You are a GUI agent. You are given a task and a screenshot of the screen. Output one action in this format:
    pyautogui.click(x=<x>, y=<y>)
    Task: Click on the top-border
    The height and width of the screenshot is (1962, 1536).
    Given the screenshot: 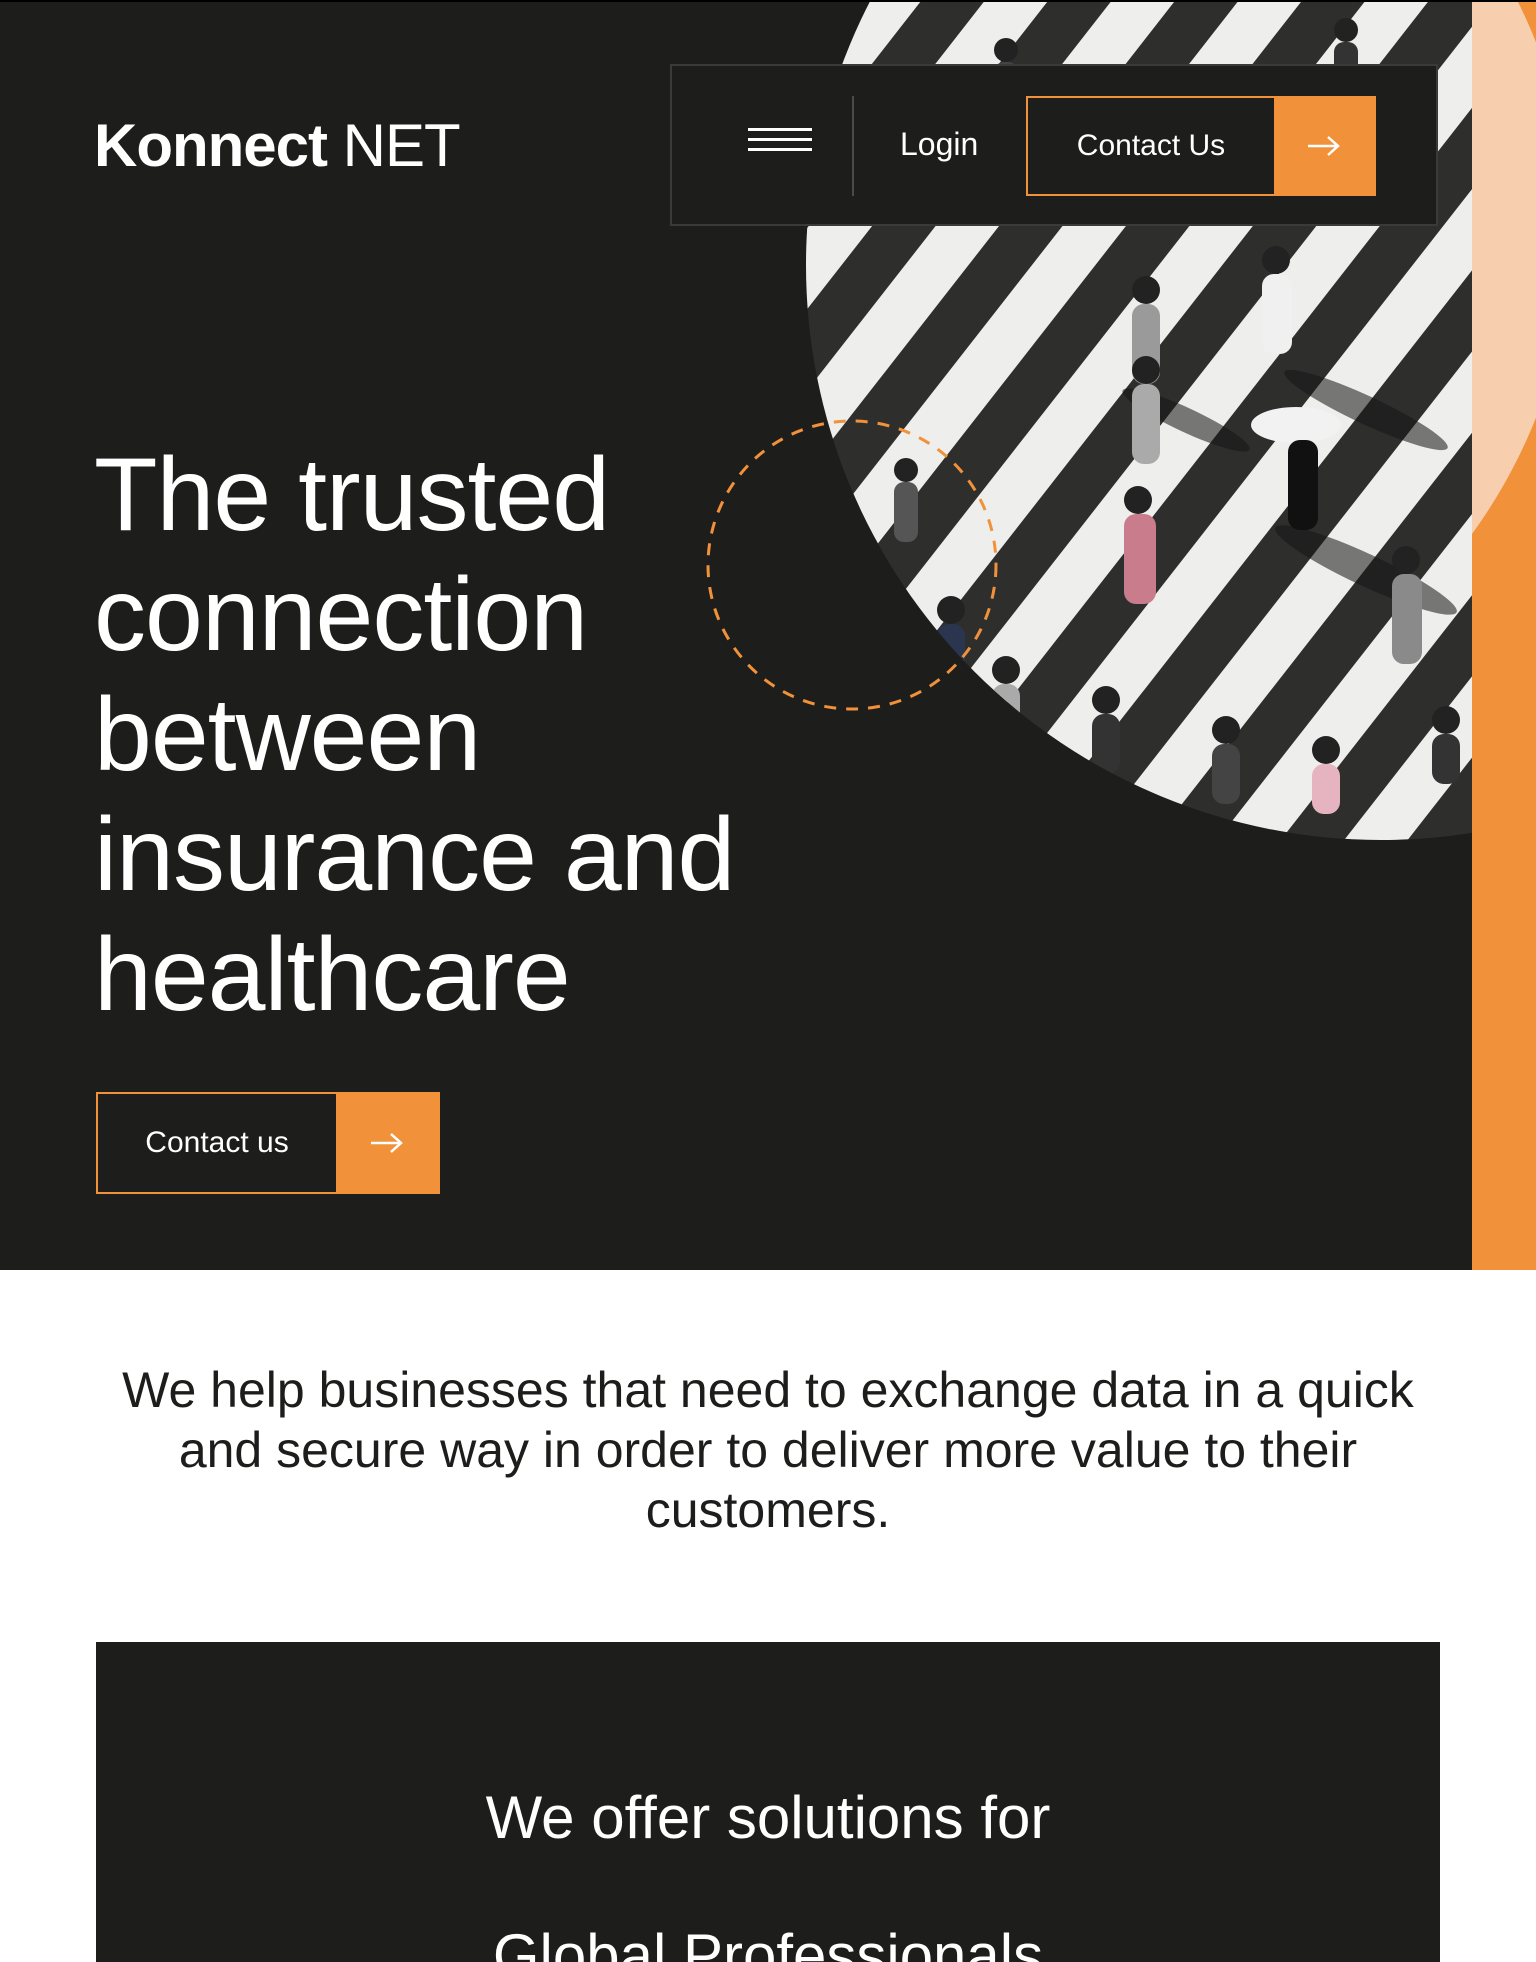 What is the action you would take?
    pyautogui.click(x=768, y=1)
    